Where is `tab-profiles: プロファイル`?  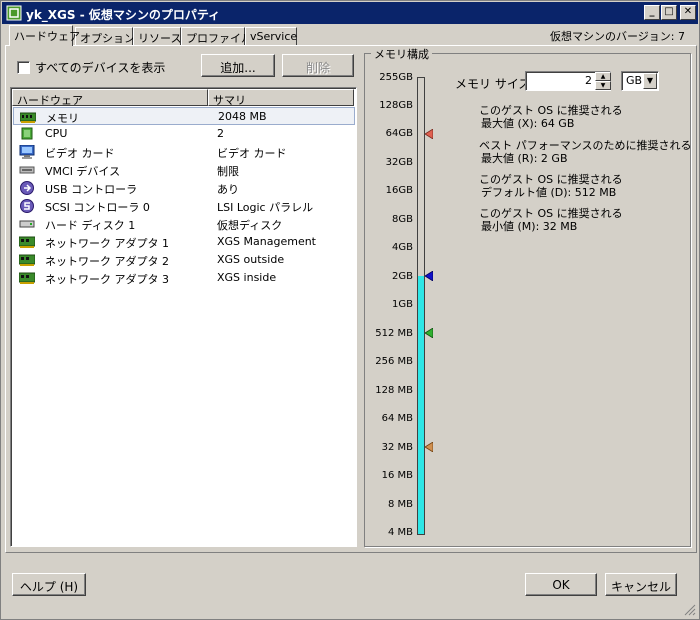 tab-profiles: プロファイル is located at coordinates (216, 36).